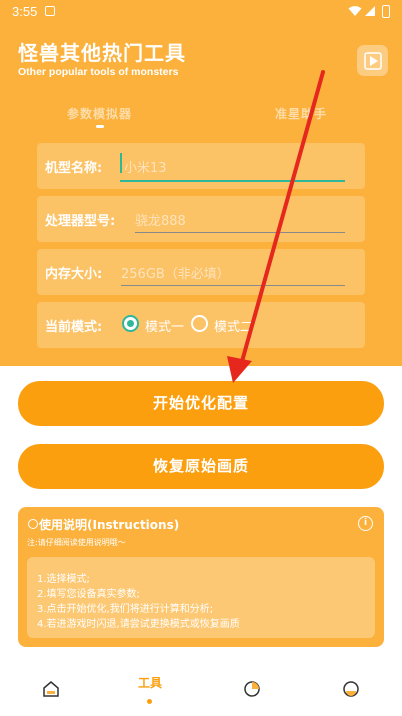  I want to click on user-icon, so click(351, 689).